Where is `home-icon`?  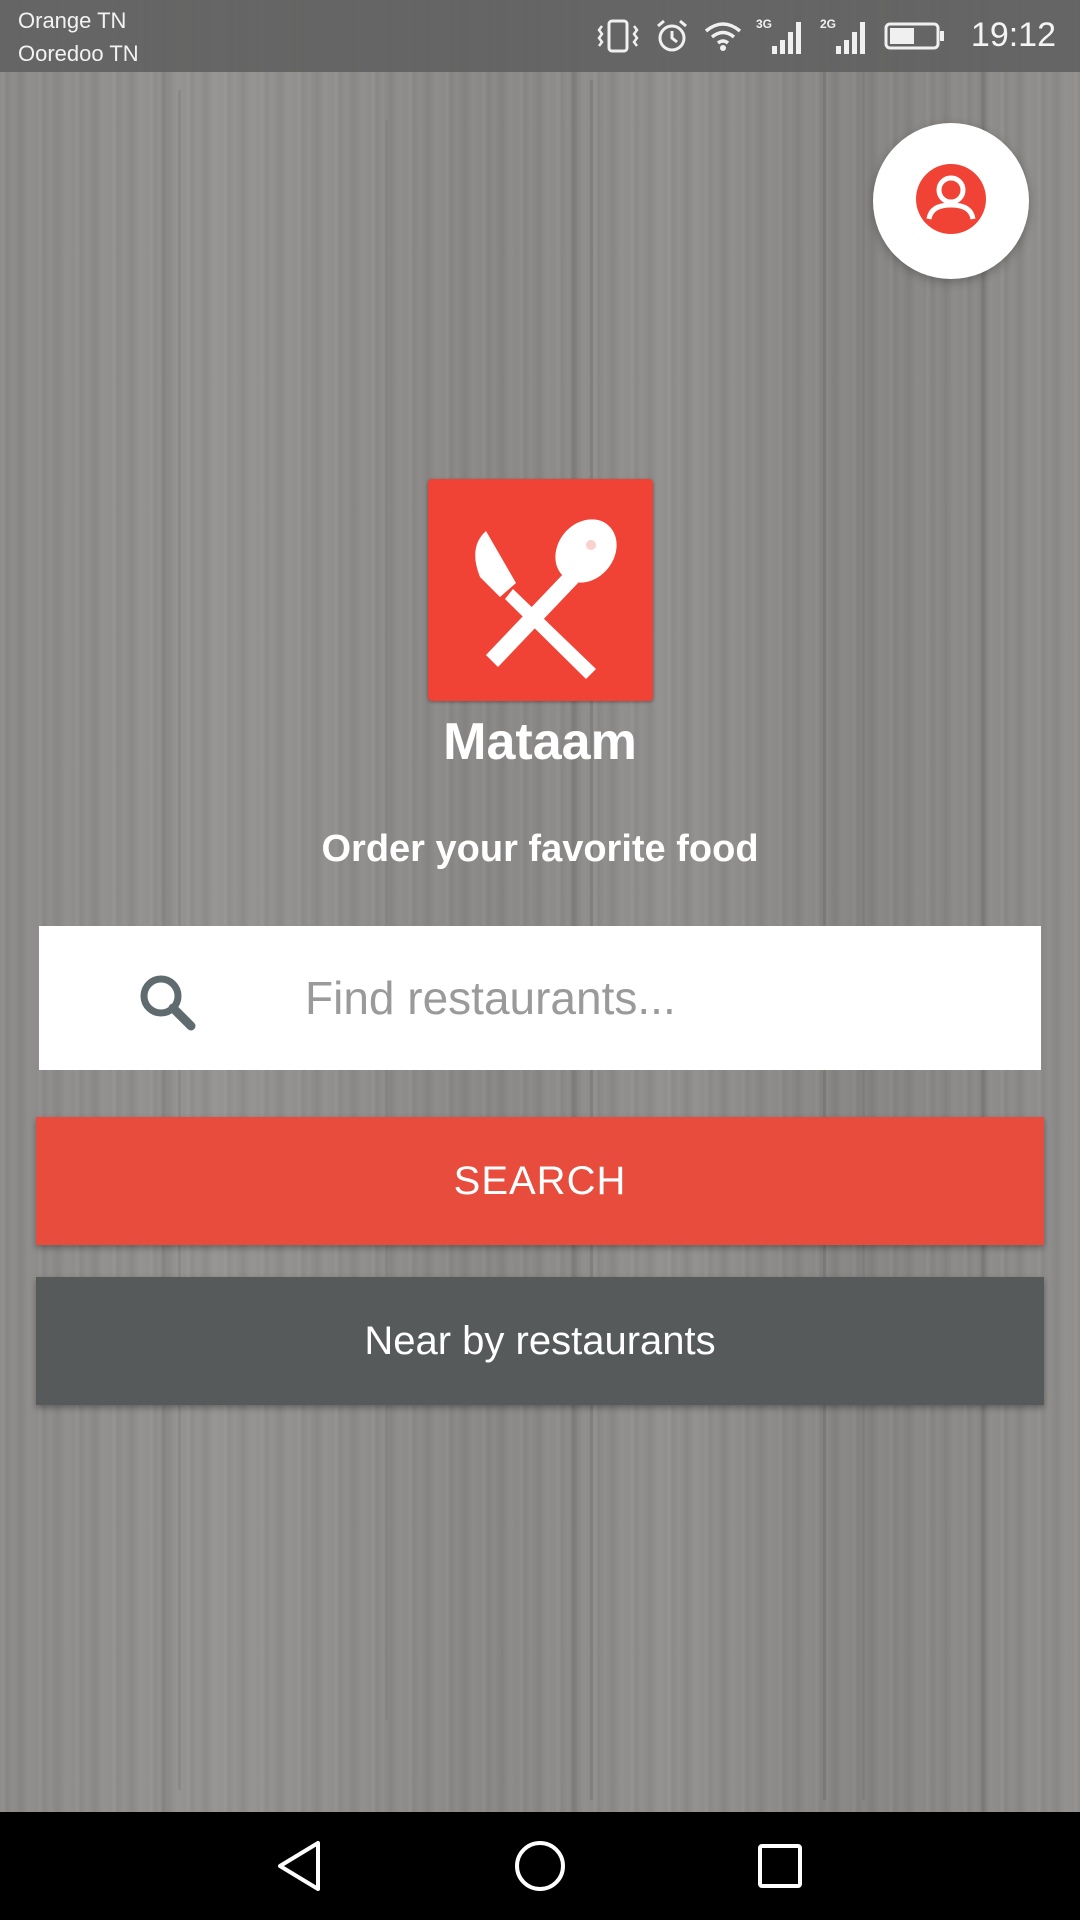
home-icon is located at coordinates (540, 1866).